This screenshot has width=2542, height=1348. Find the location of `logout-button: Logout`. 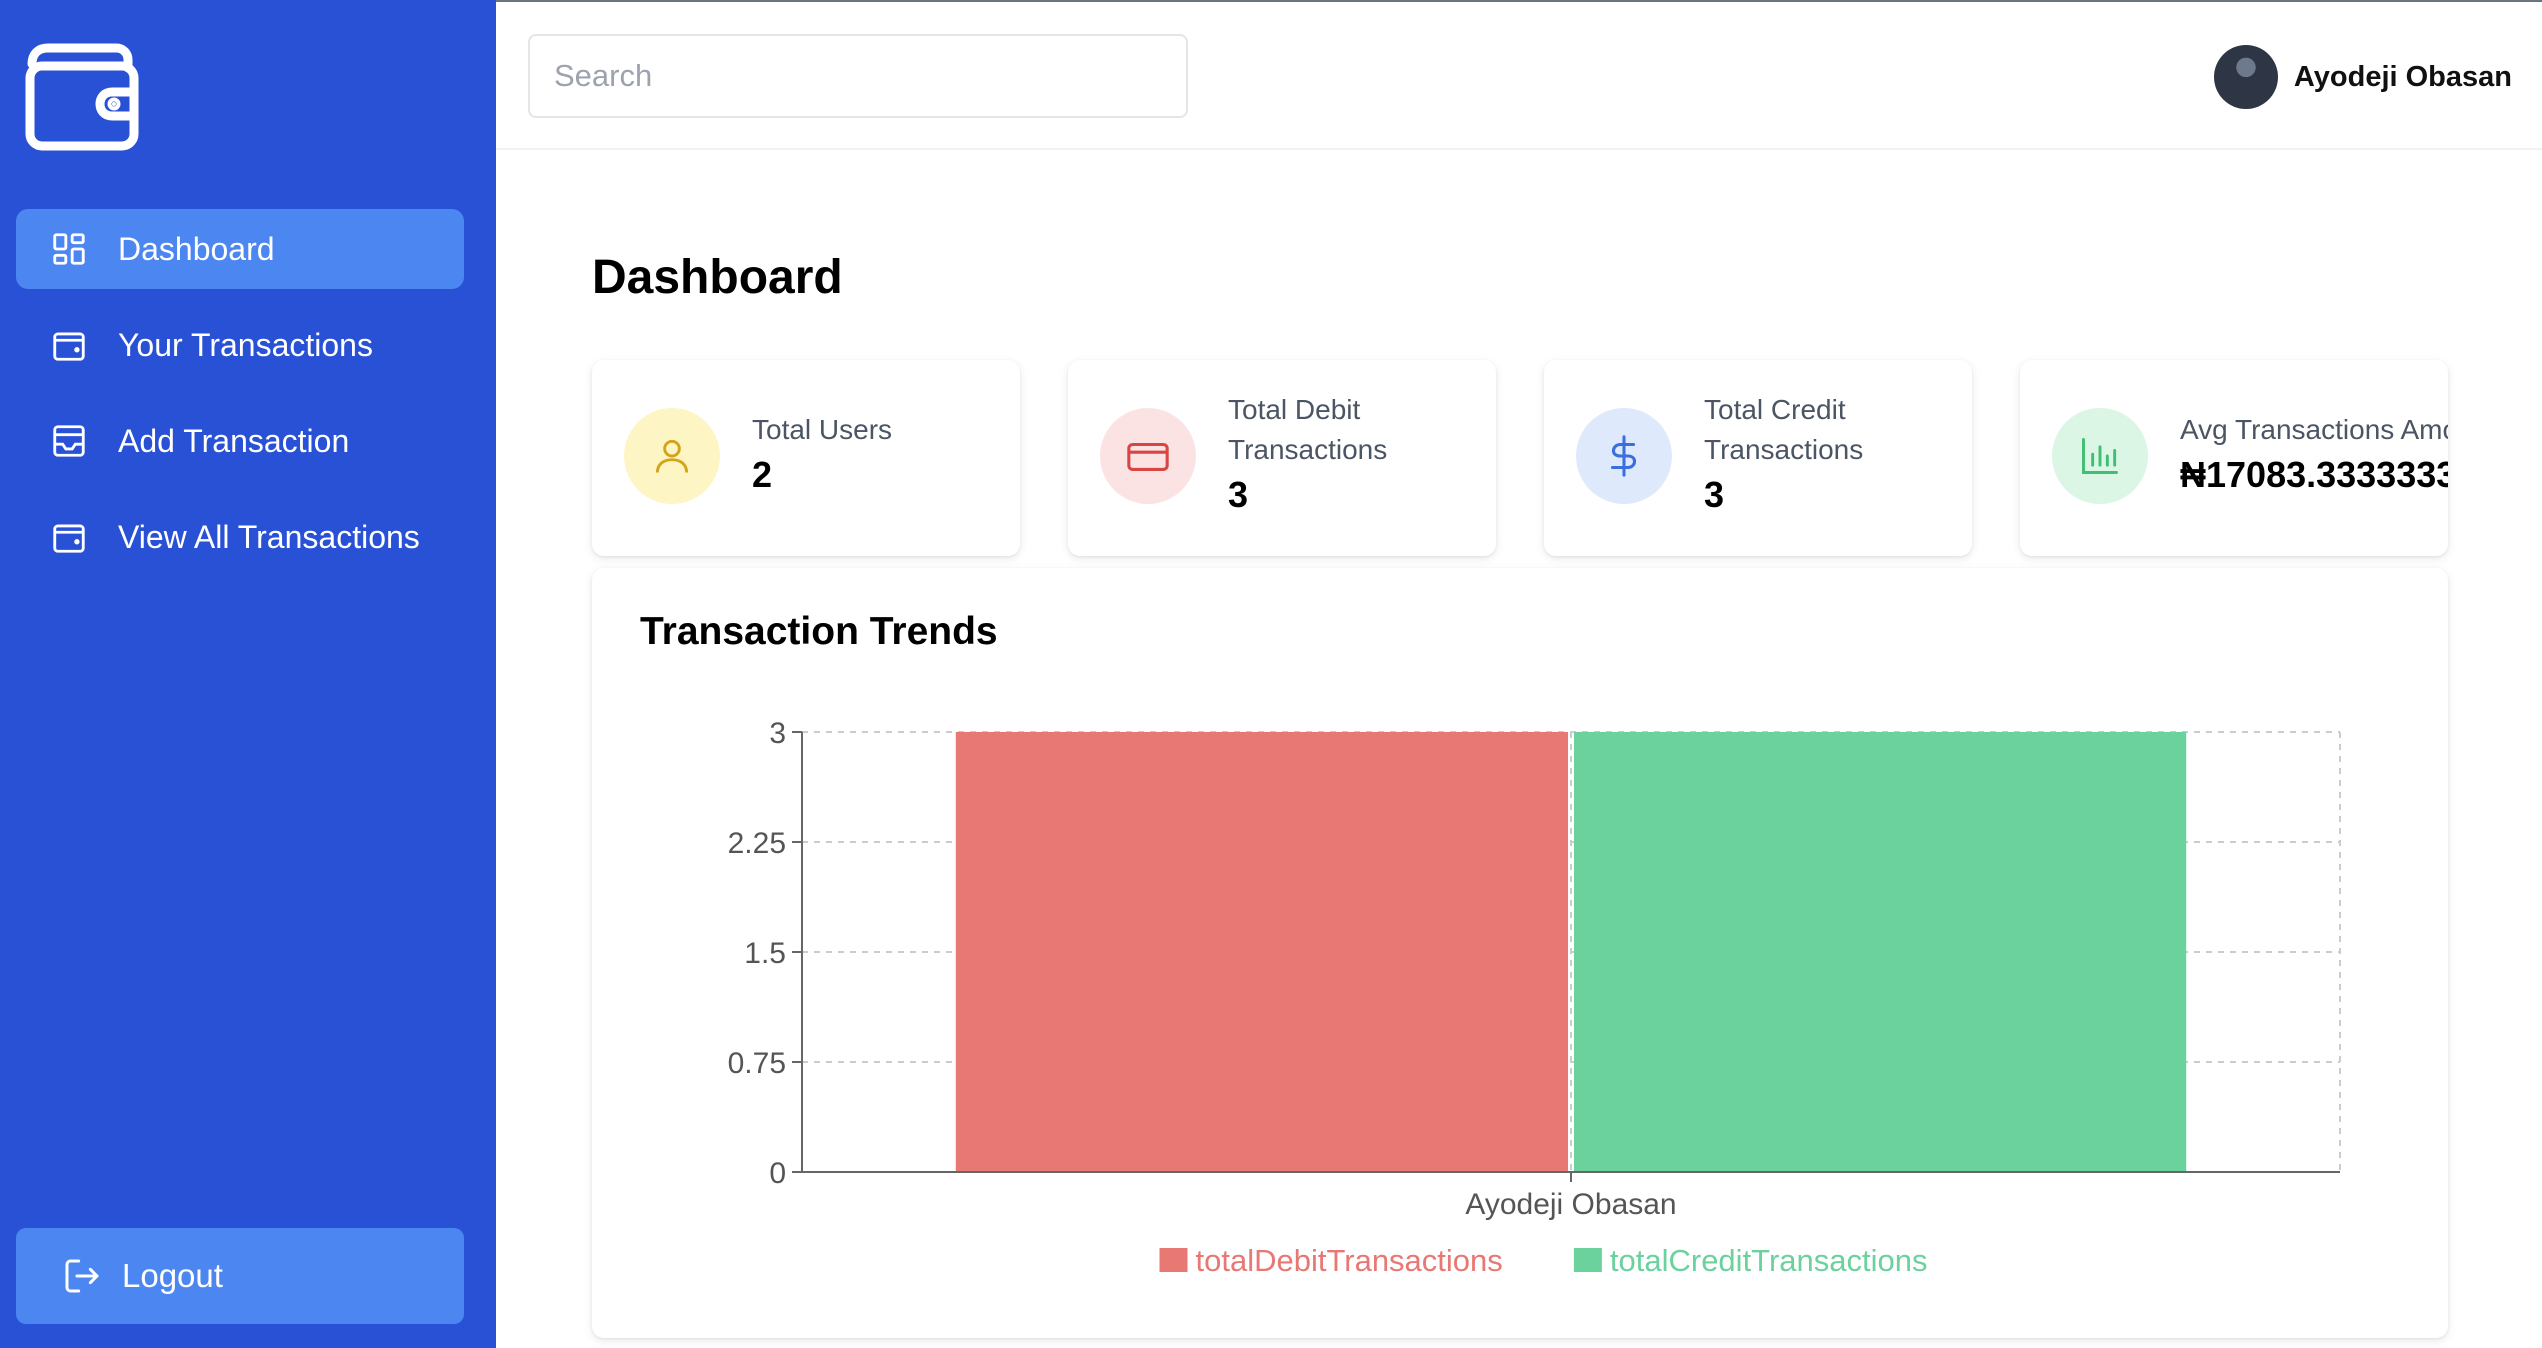

logout-button: Logout is located at coordinates (240, 1276).